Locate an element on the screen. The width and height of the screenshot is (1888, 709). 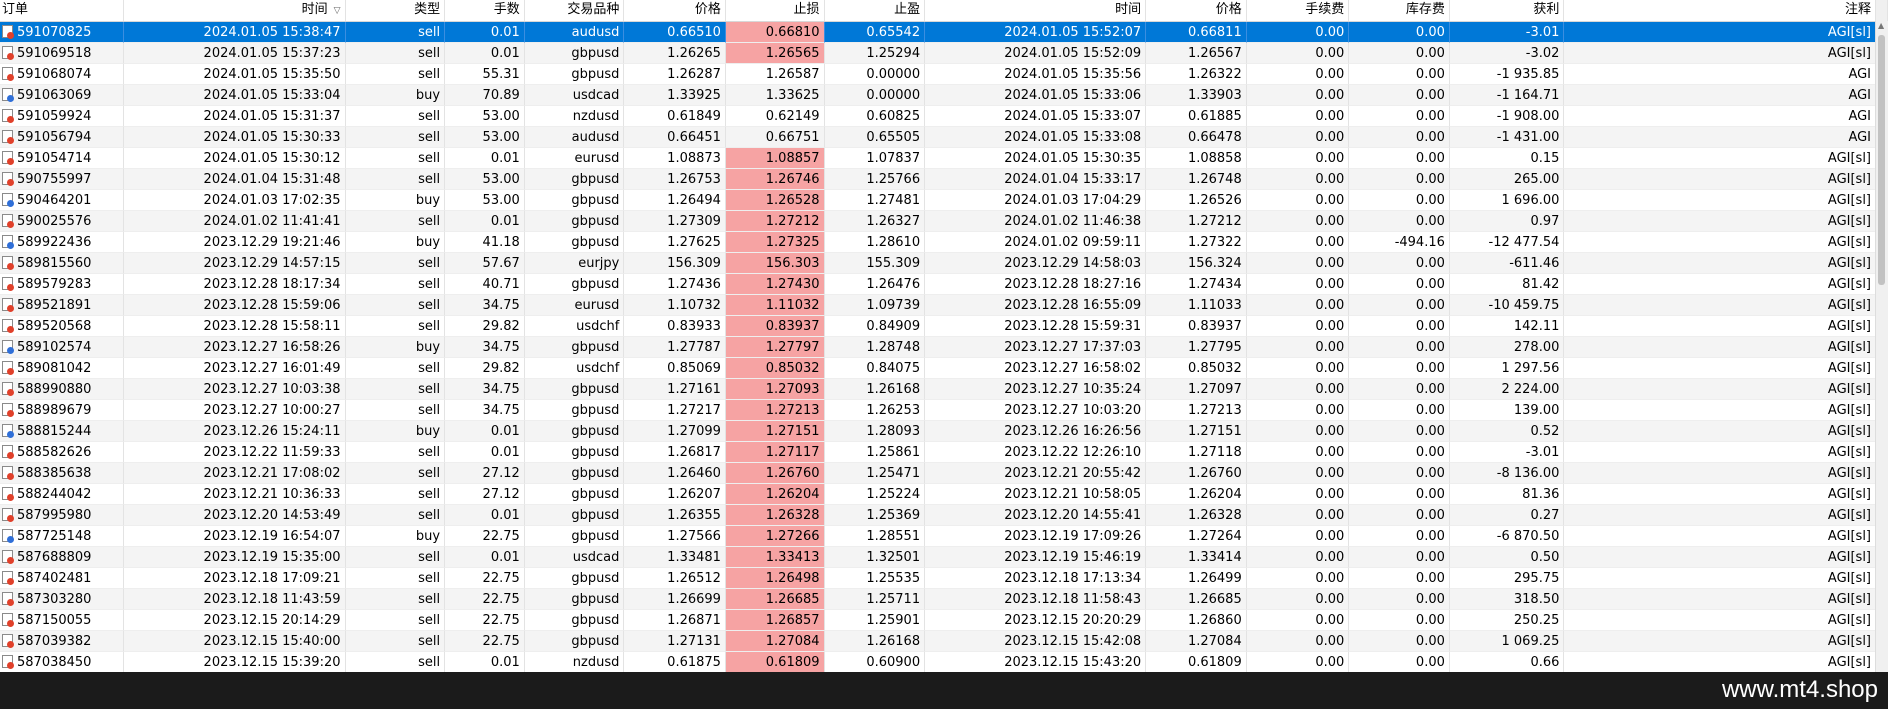
order-cell: 589521891 is located at coordinates (62, 305).